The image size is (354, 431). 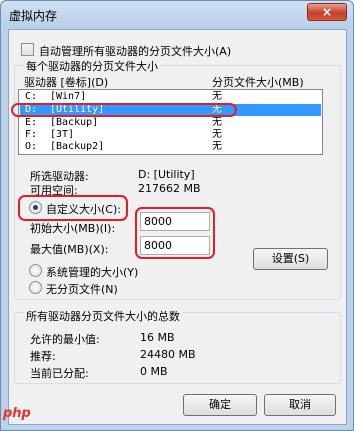 I want to click on php-watermark-logo: php, so click(x=20, y=416).